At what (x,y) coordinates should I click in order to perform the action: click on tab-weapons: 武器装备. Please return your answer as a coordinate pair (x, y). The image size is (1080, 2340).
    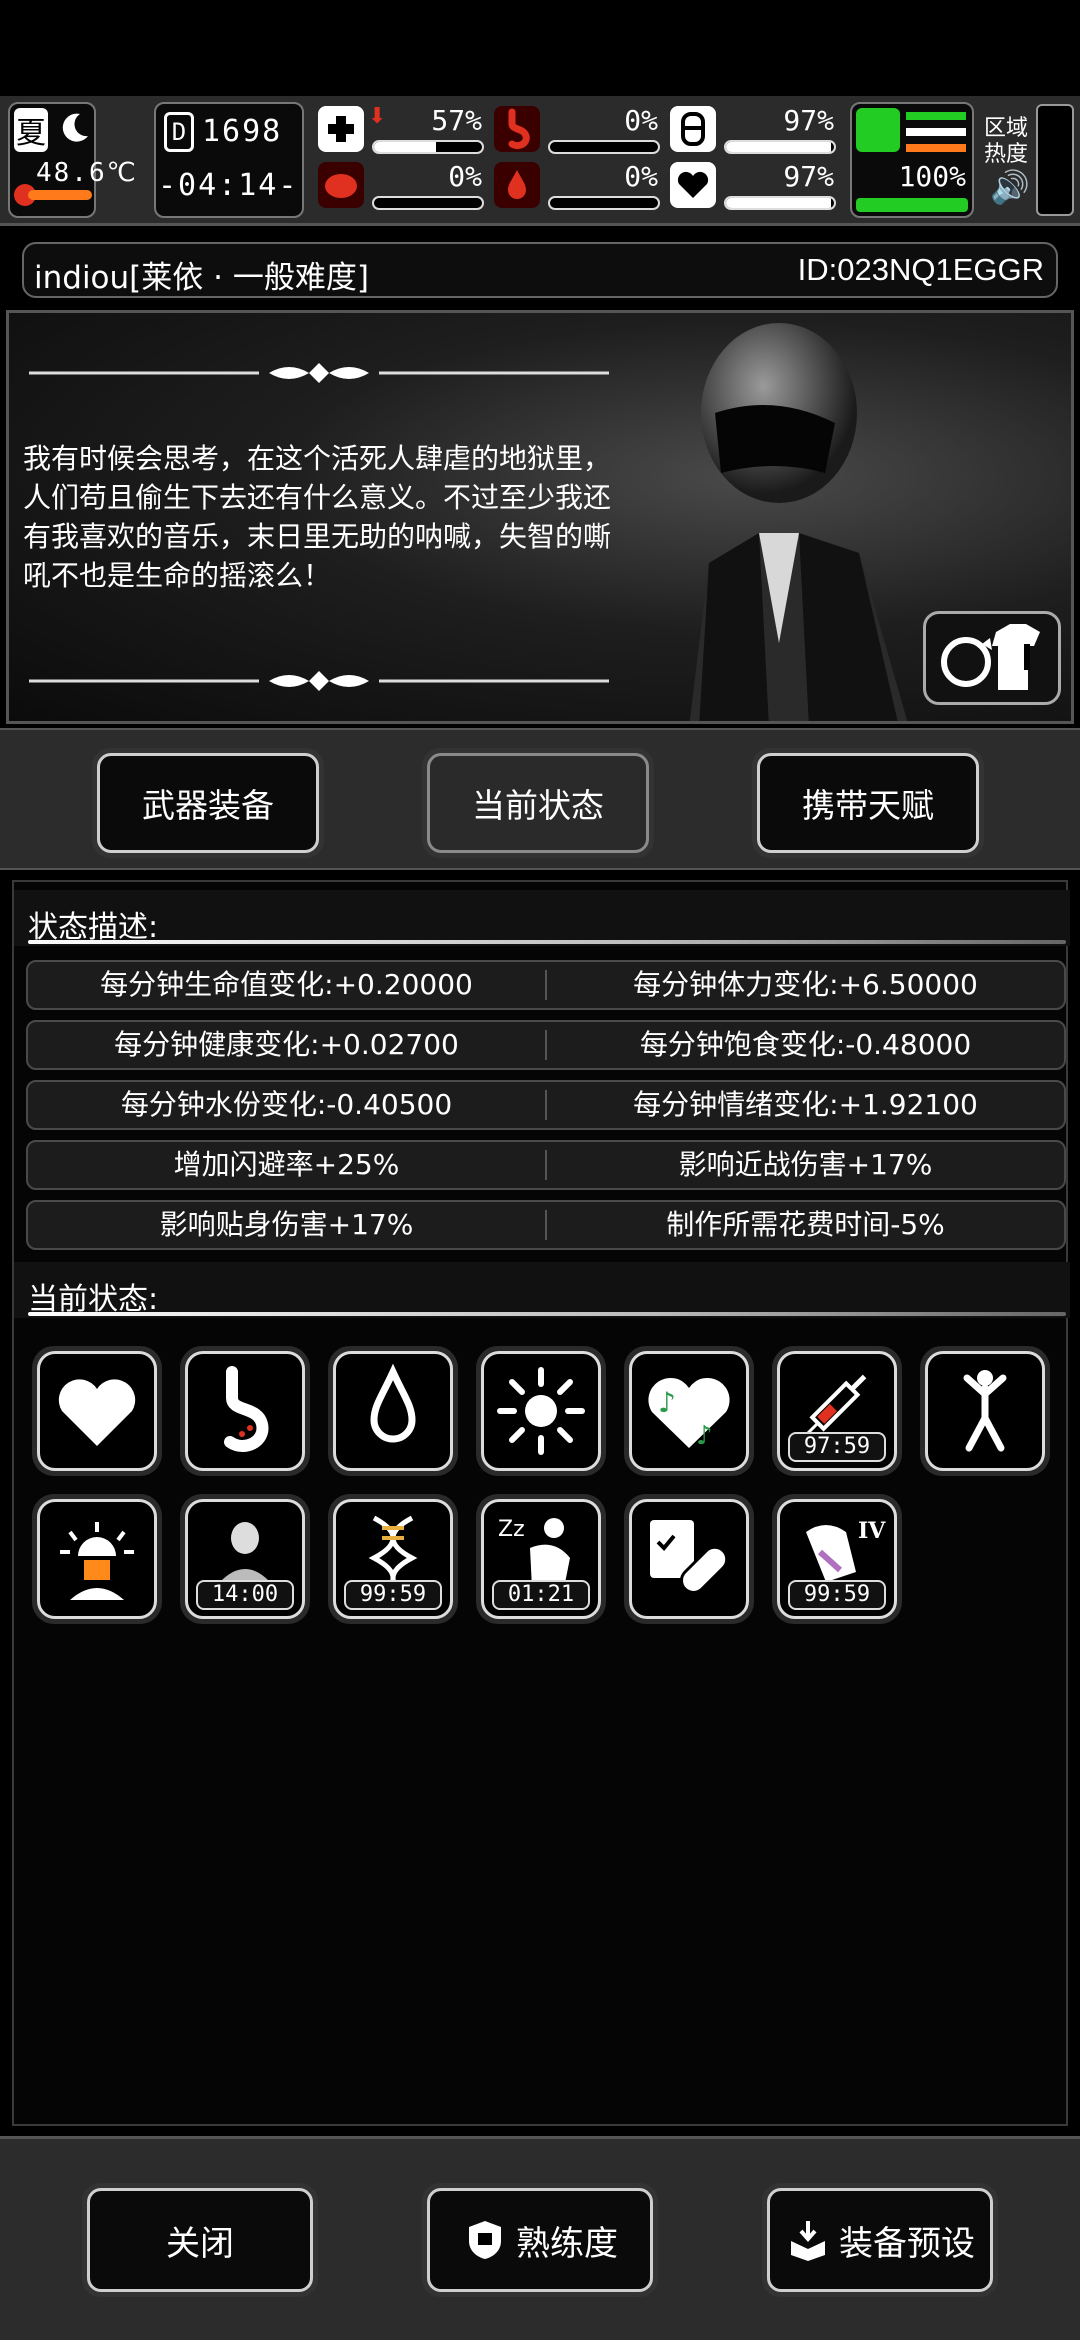
    Looking at the image, I should click on (208, 803).